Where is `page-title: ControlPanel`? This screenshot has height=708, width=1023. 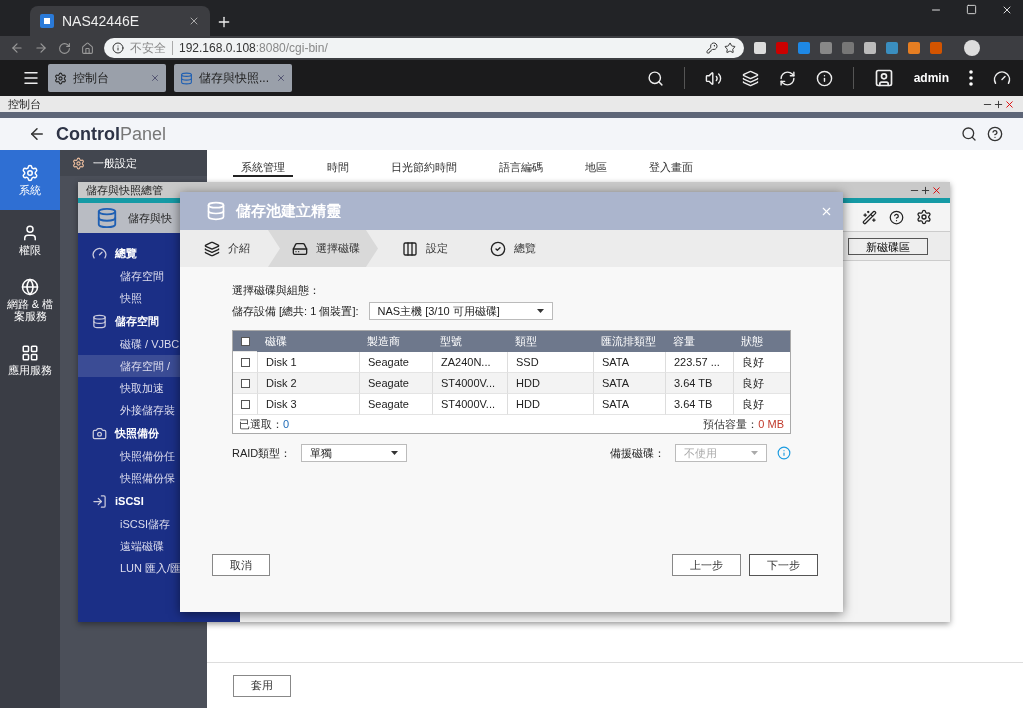
page-title: ControlPanel is located at coordinates (112, 134).